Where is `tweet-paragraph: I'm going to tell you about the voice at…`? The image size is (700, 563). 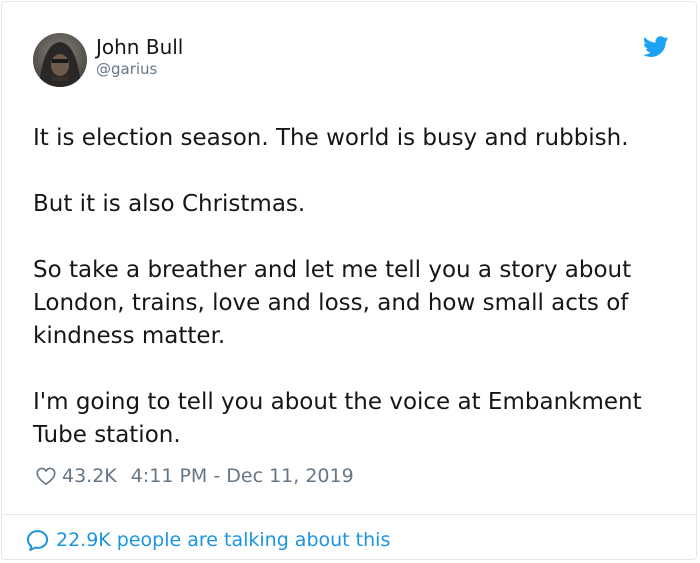
tweet-paragraph: I'm going to tell you about the voice at… is located at coordinates (337, 418).